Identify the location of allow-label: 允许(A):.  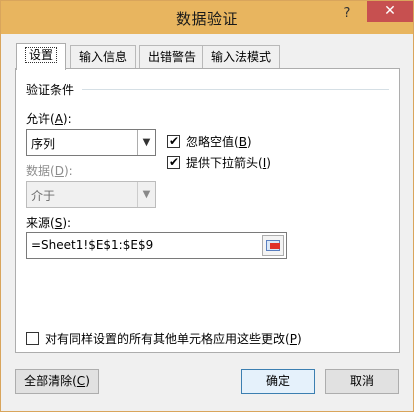
(49, 118).